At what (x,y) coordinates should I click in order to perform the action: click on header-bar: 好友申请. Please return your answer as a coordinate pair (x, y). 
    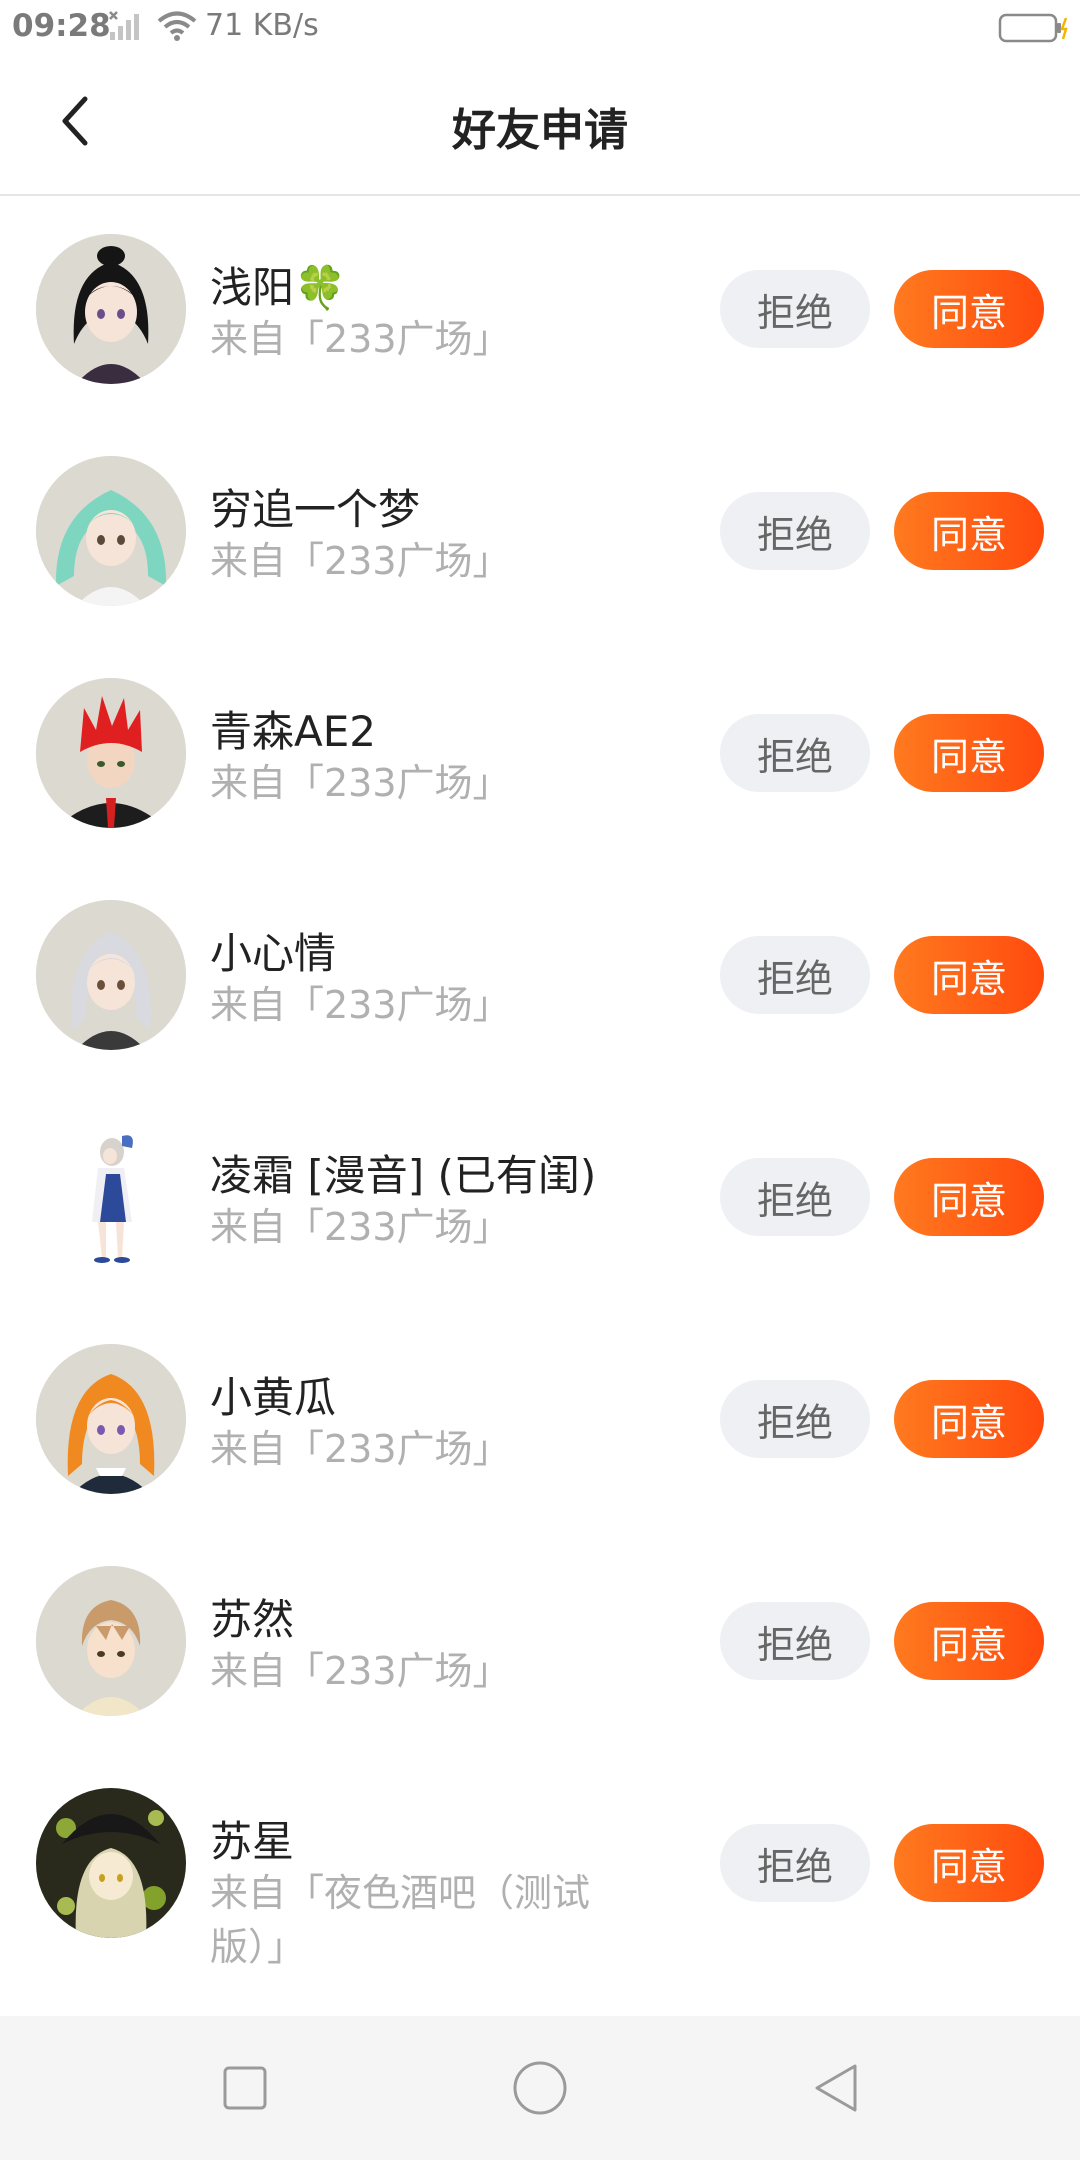
    Looking at the image, I should click on (540, 126).